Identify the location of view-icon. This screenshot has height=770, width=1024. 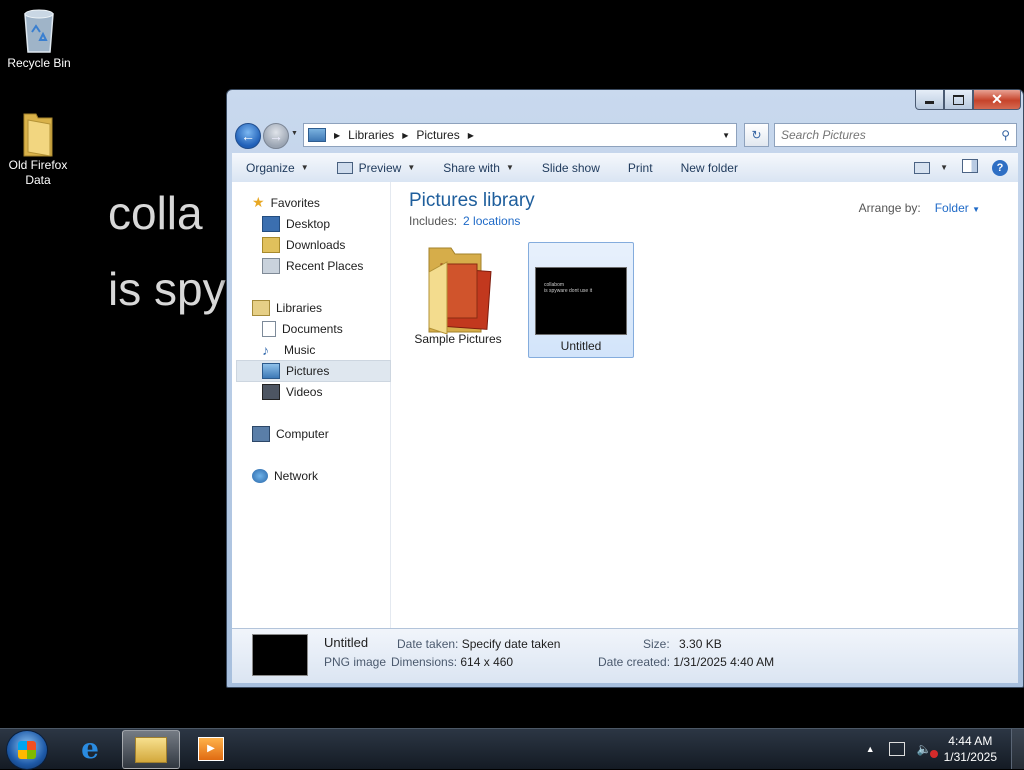
(922, 167).